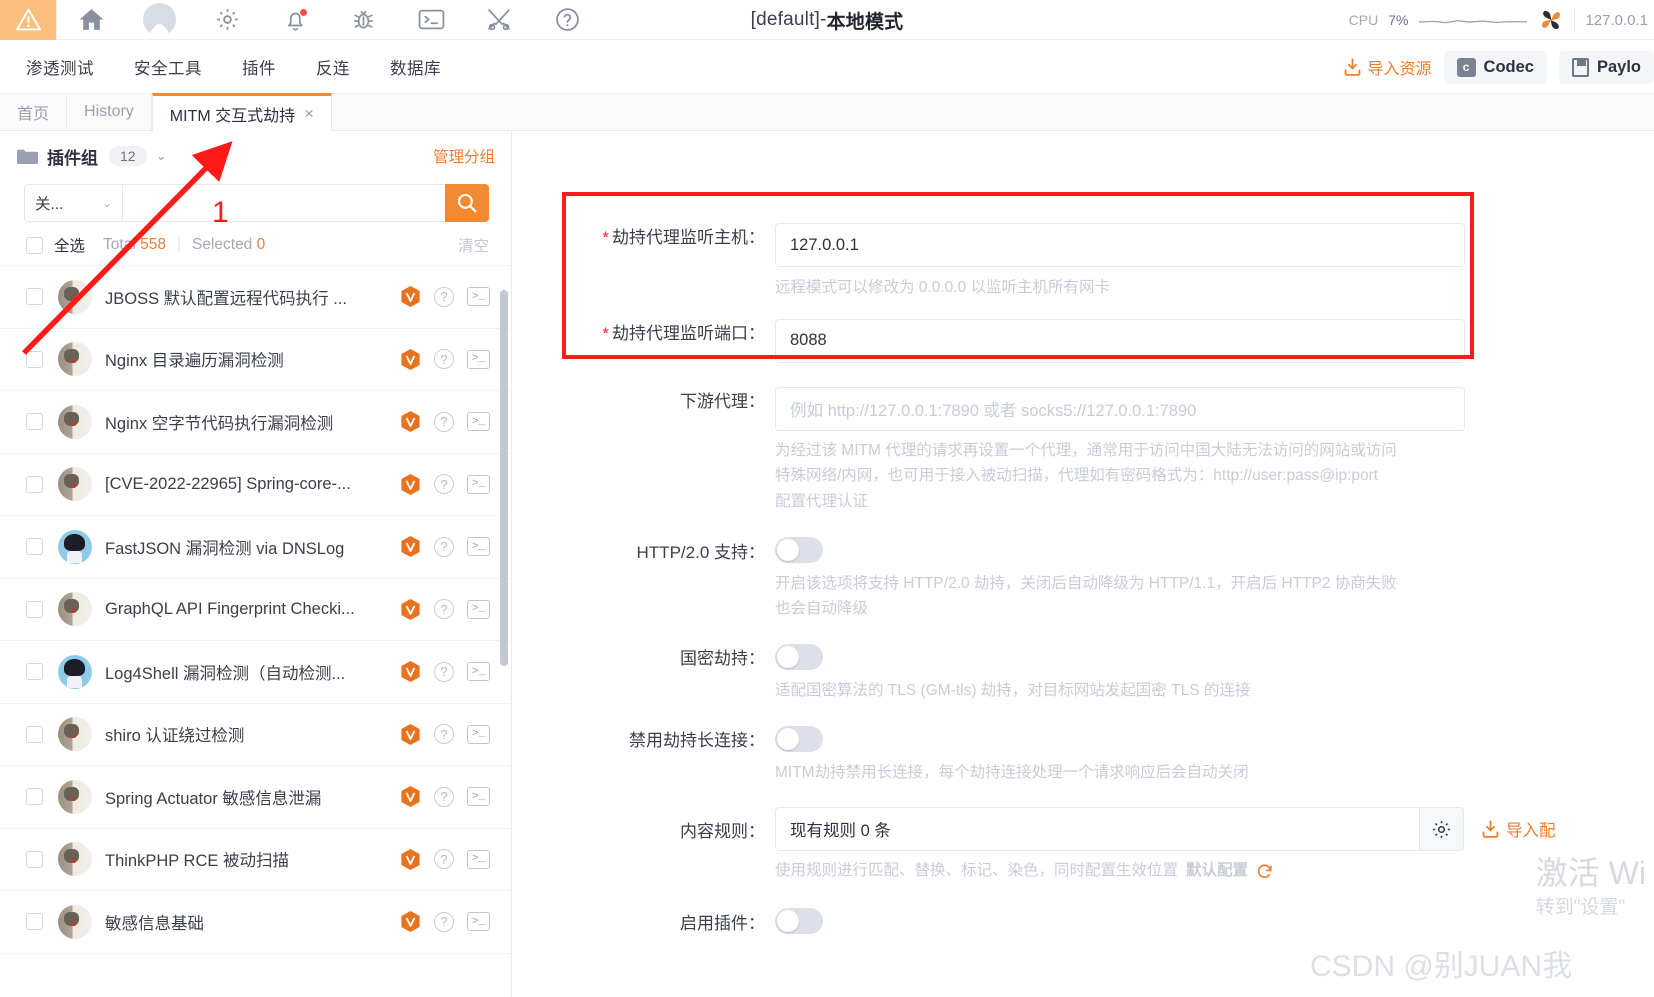  I want to click on import-resource-button: 导入资源, so click(1387, 67).